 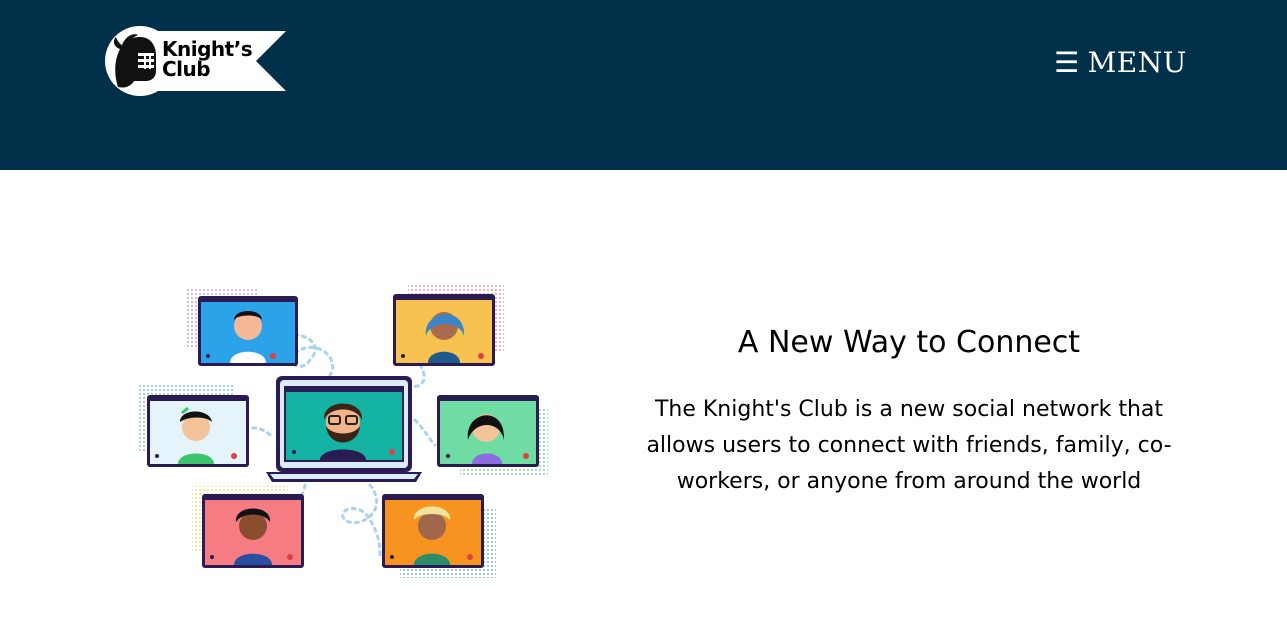 I want to click on hamburger-menu-icon: ☰, so click(x=1067, y=62).